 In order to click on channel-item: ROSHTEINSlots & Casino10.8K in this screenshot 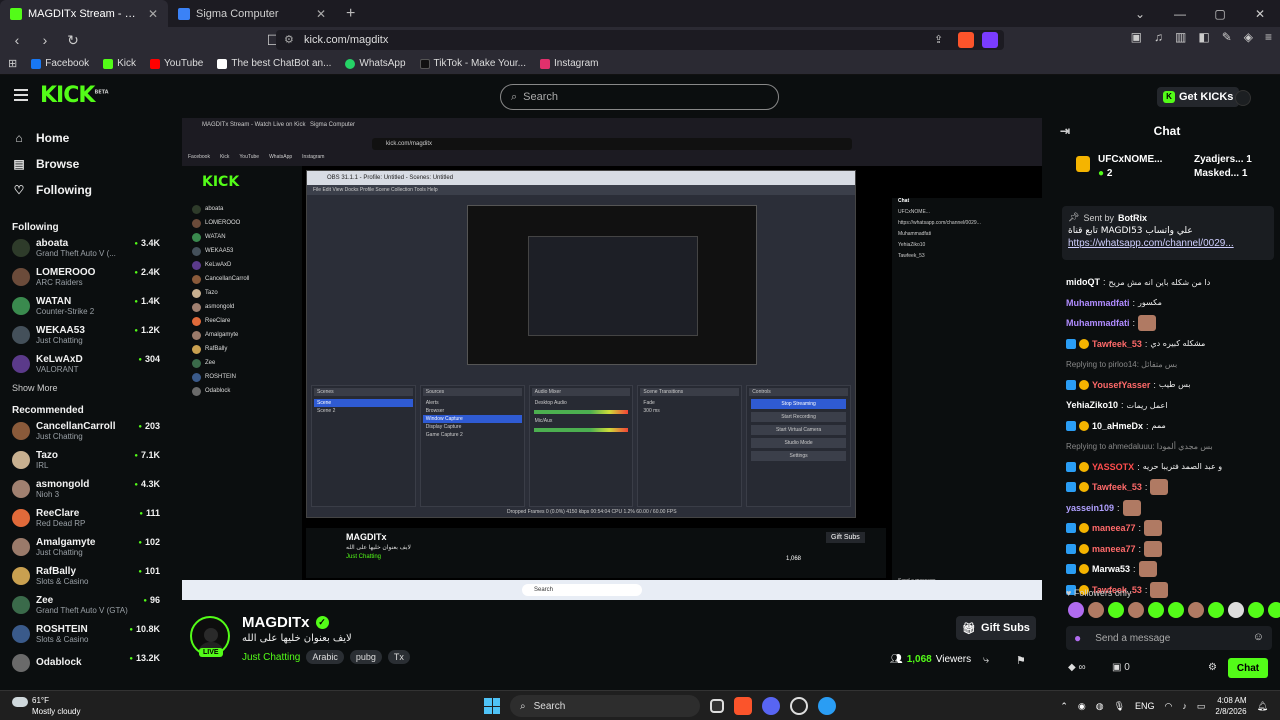, I will do `click(85, 633)`.